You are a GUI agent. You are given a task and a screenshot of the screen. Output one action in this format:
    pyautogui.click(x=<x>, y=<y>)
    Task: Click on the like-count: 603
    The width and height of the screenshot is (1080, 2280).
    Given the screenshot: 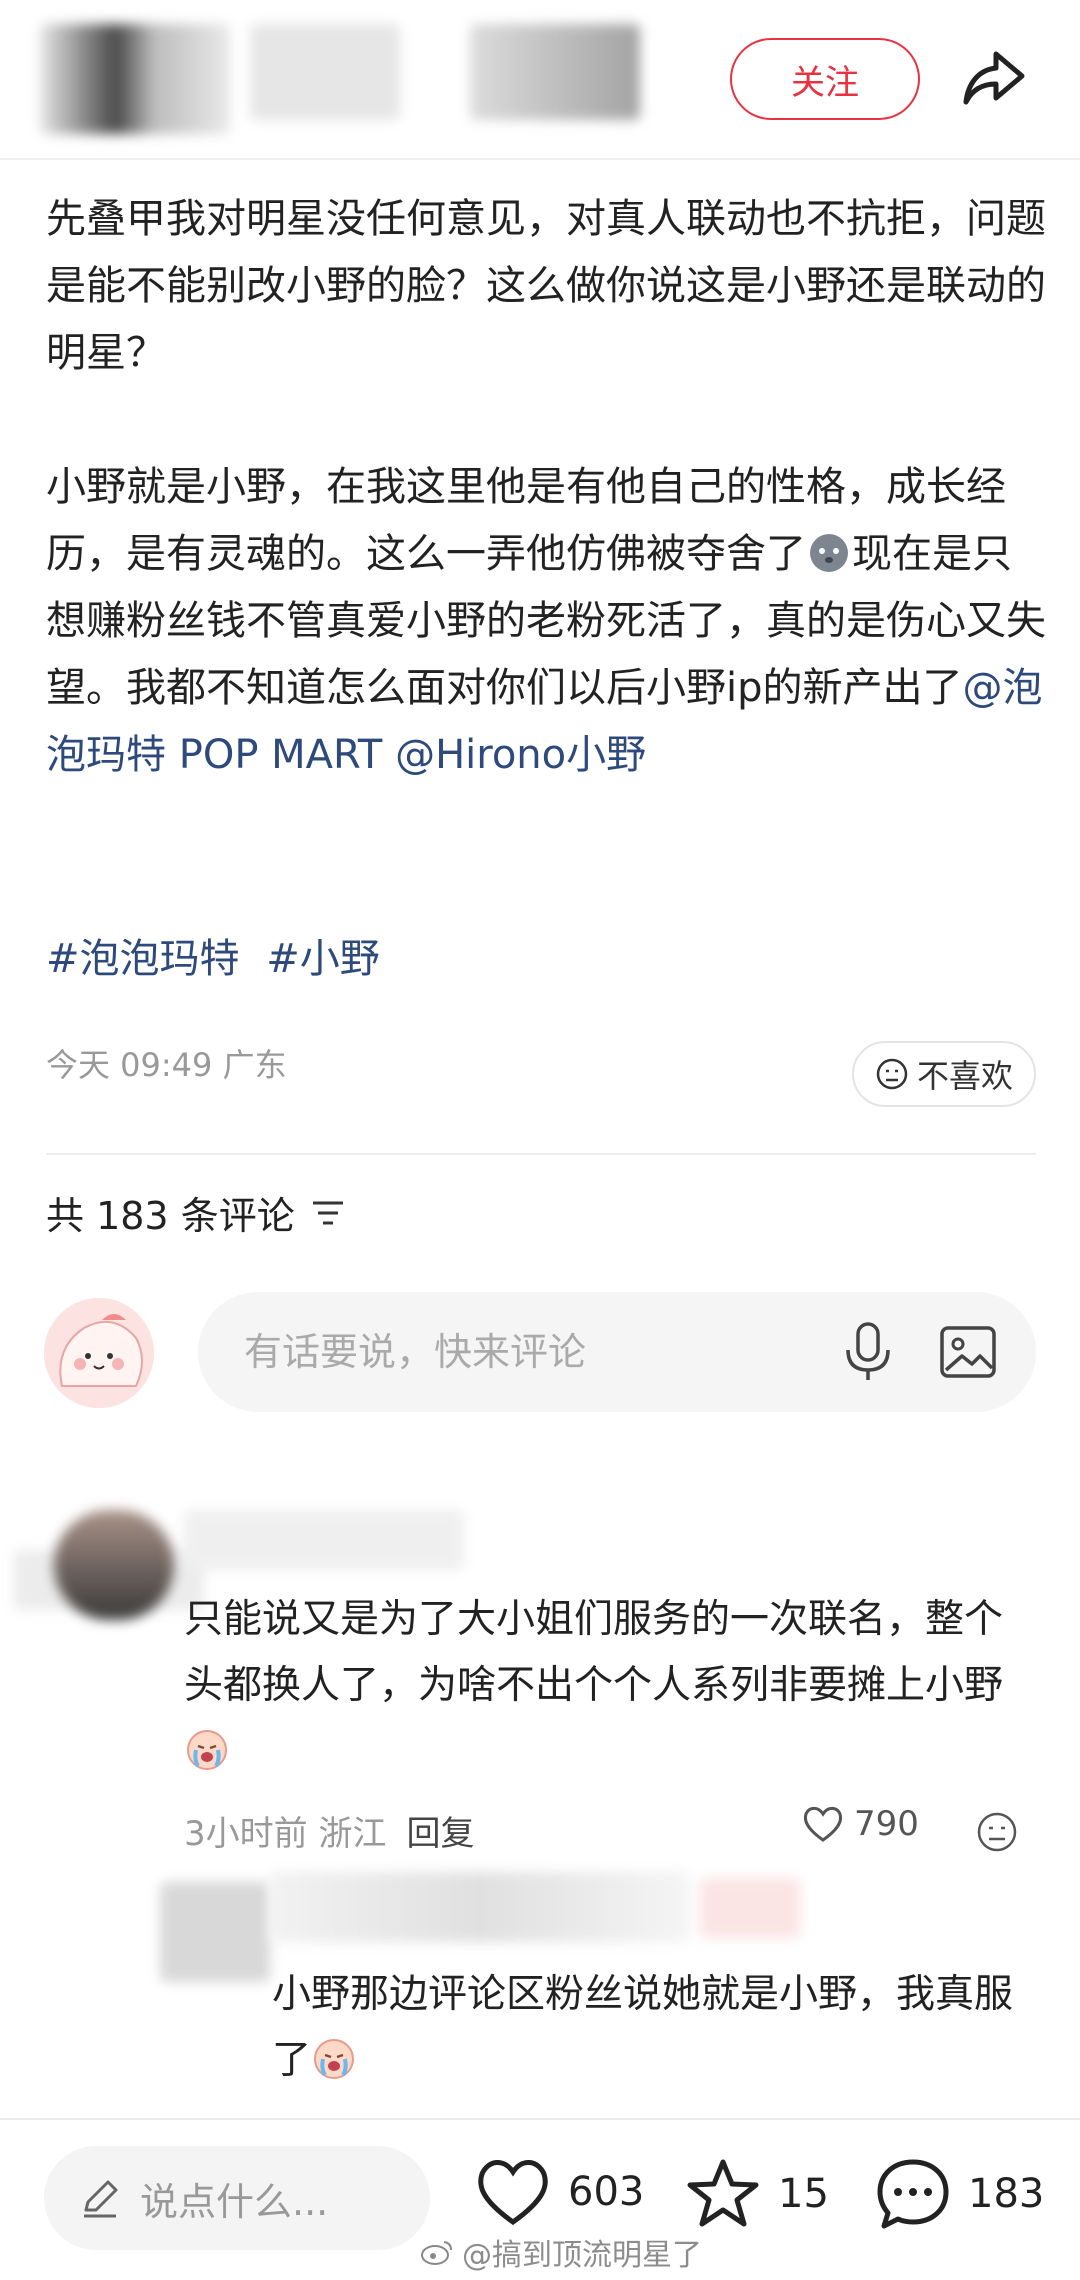 What is the action you would take?
    pyautogui.click(x=606, y=2192)
    